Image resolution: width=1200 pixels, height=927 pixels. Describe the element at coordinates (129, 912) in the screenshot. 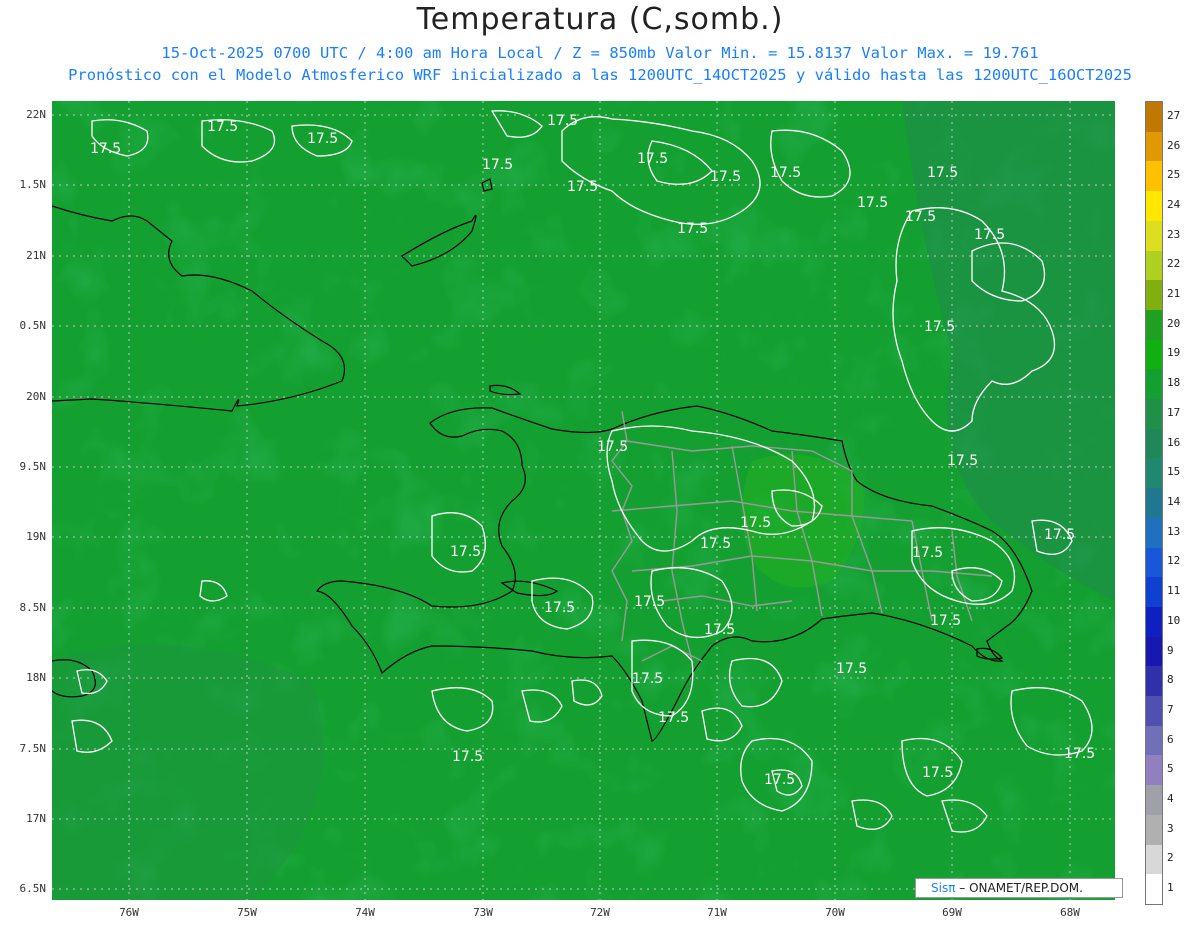

I see `lon-label: 76W` at that location.